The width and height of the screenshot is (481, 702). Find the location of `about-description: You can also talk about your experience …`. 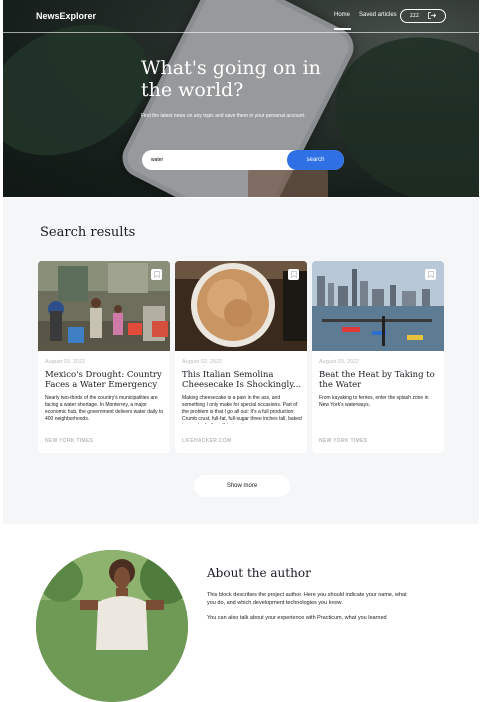

about-description: You can also talk about your experience … is located at coordinates (297, 618).